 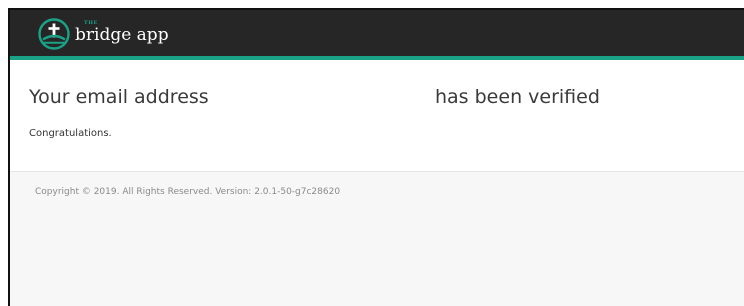 What do you see at coordinates (119, 97) in the screenshot?
I see `email-address-heading: Your email address` at bounding box center [119, 97].